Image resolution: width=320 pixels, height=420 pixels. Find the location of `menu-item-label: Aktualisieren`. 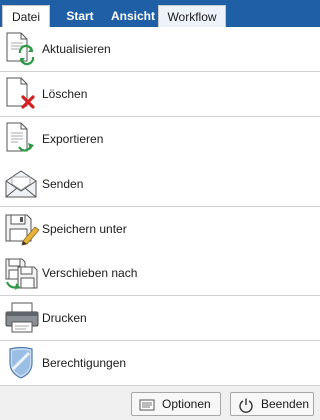

menu-item-label: Aktualisieren is located at coordinates (76, 49).